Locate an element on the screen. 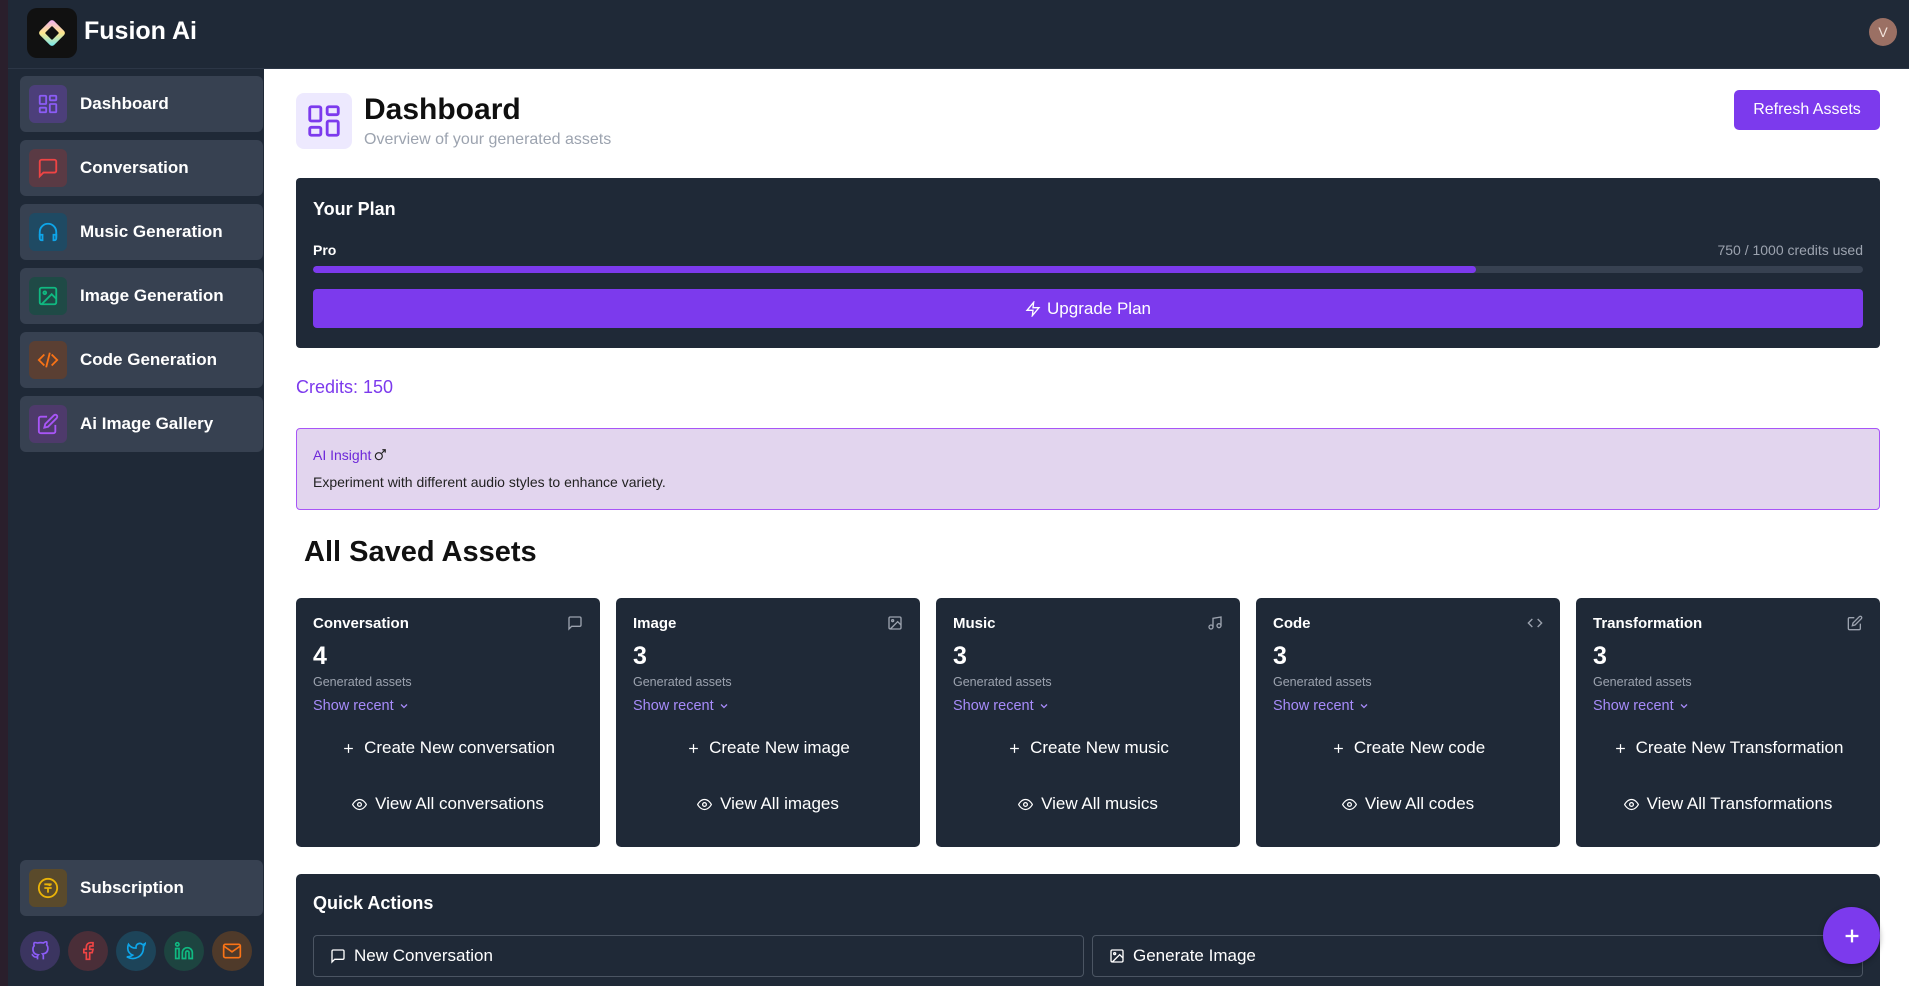 The image size is (1909, 986). credits-progress-bar is located at coordinates (1088, 269).